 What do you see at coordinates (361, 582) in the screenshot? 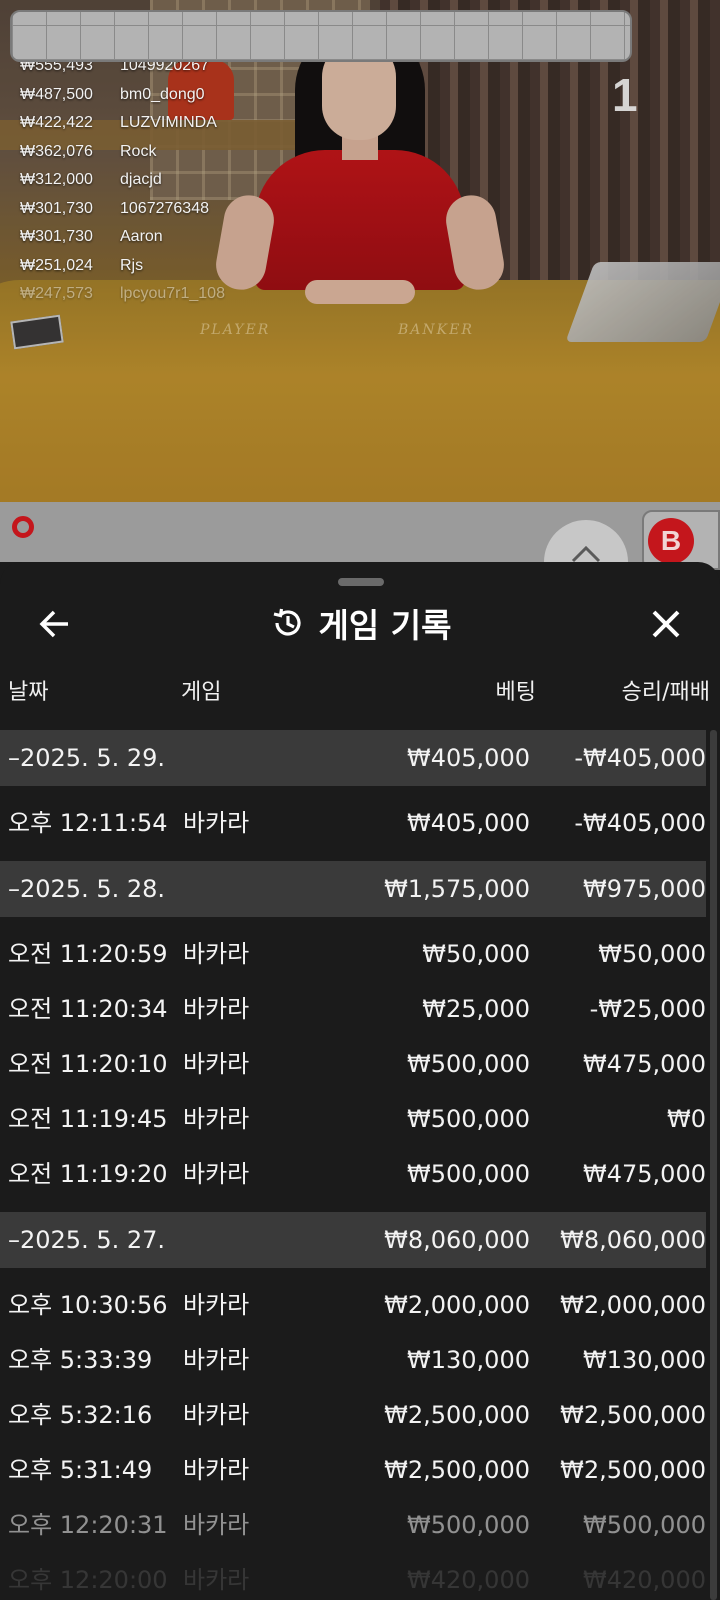
I see `sheet-drag-handle` at bounding box center [361, 582].